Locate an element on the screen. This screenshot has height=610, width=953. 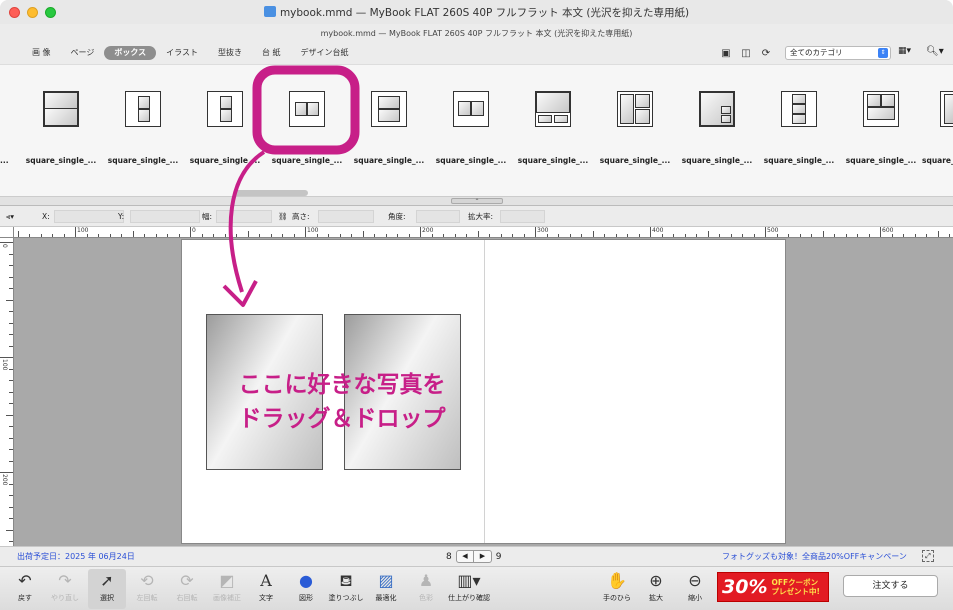
text-tool-button: A 文字 is located at coordinates (266, 589).